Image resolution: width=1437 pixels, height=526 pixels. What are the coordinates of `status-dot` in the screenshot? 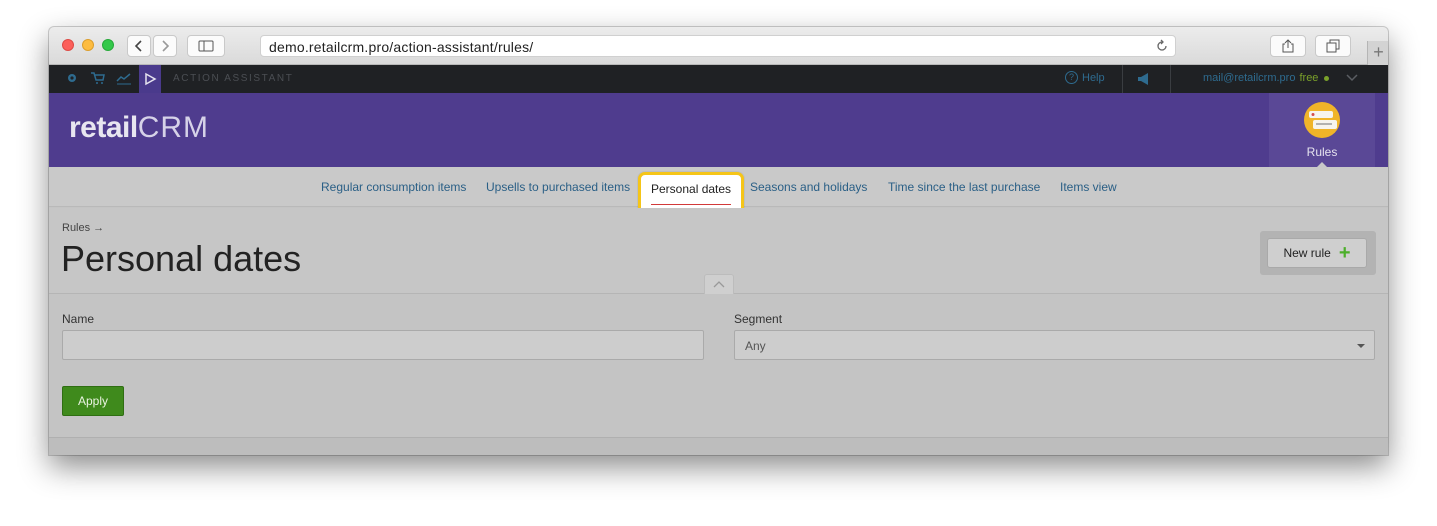 It's located at (1327, 78).